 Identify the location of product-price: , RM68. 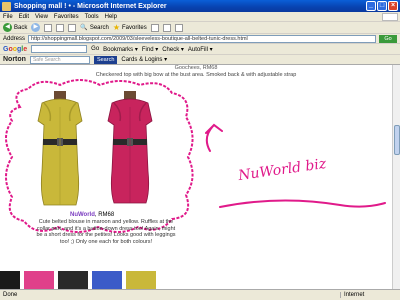
(104, 215).